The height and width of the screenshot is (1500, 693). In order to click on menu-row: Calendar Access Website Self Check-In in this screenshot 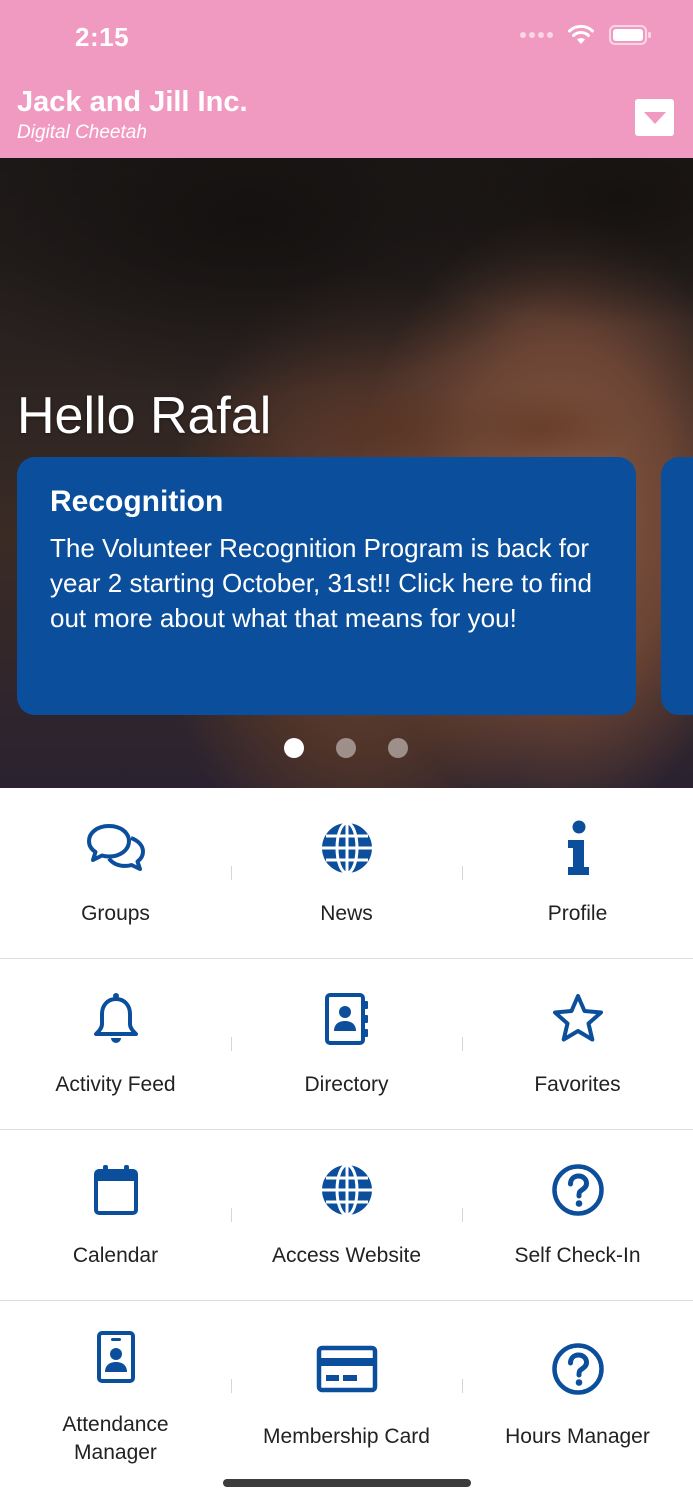, I will do `click(346, 1215)`.